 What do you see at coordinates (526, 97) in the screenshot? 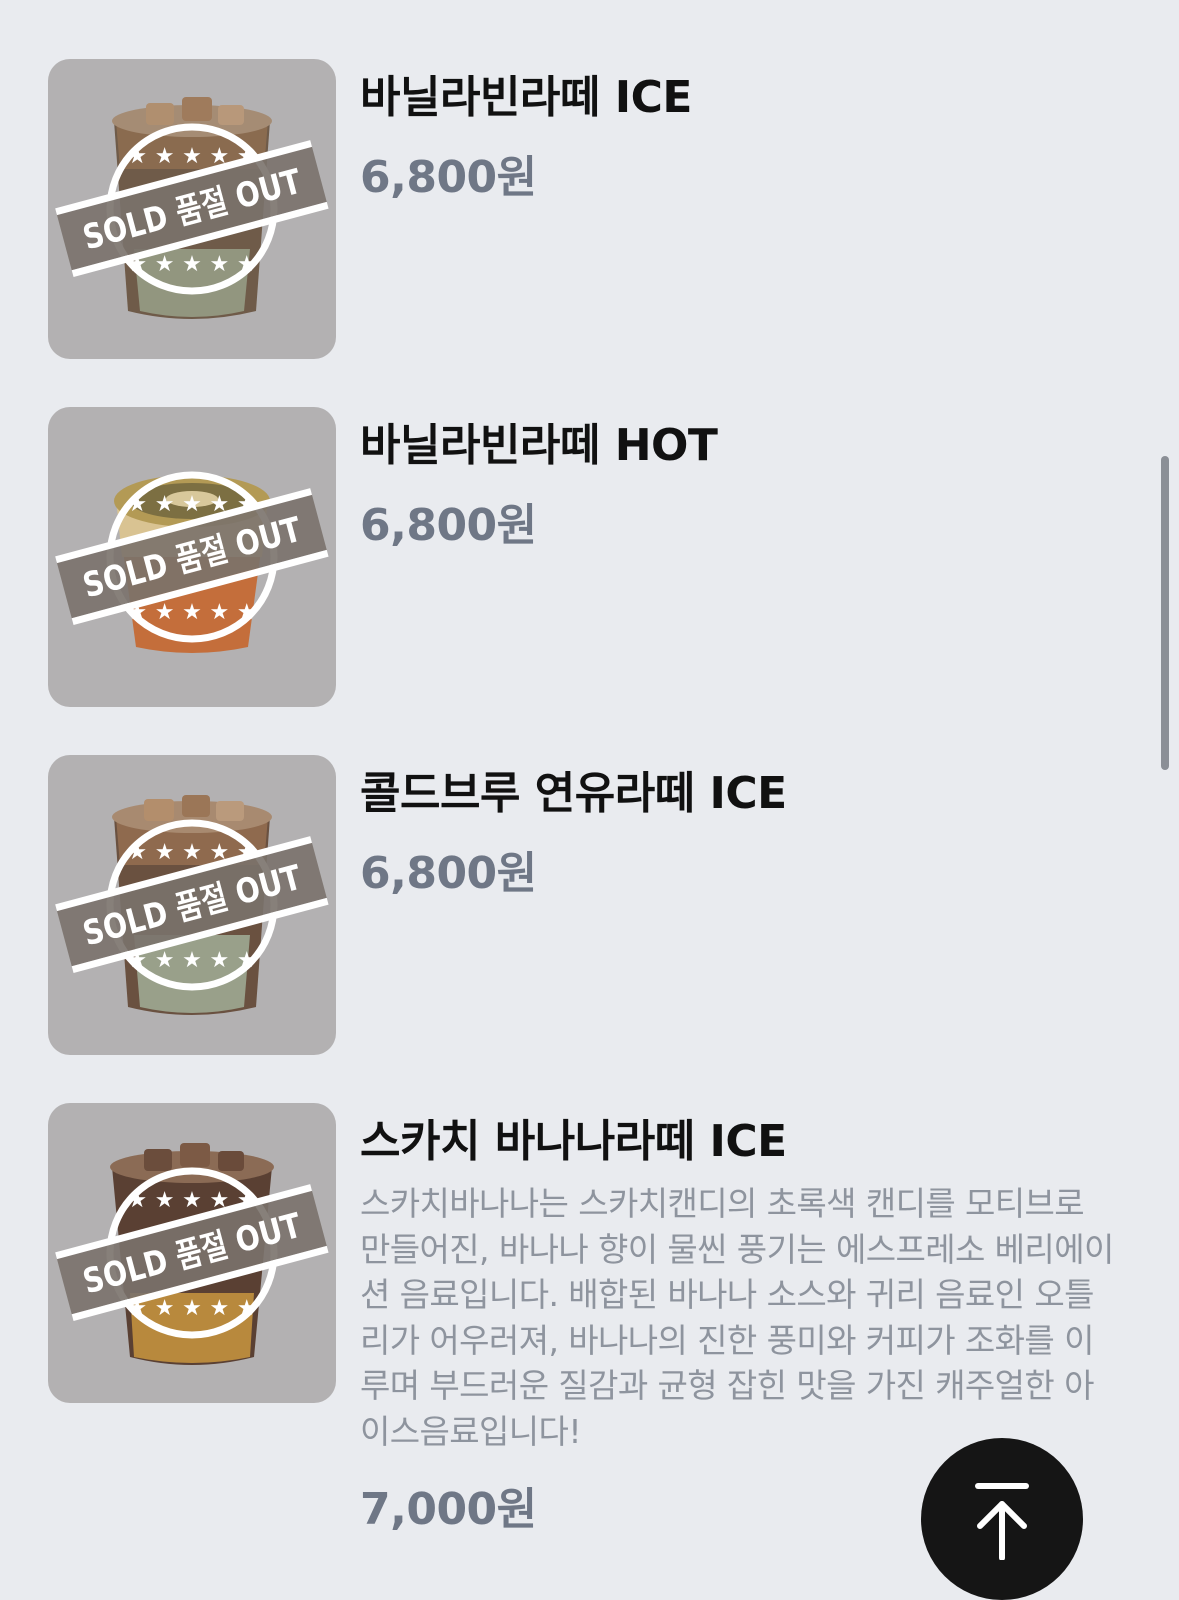
I see `item-name: 바닐라빈라떼 ICE` at bounding box center [526, 97].